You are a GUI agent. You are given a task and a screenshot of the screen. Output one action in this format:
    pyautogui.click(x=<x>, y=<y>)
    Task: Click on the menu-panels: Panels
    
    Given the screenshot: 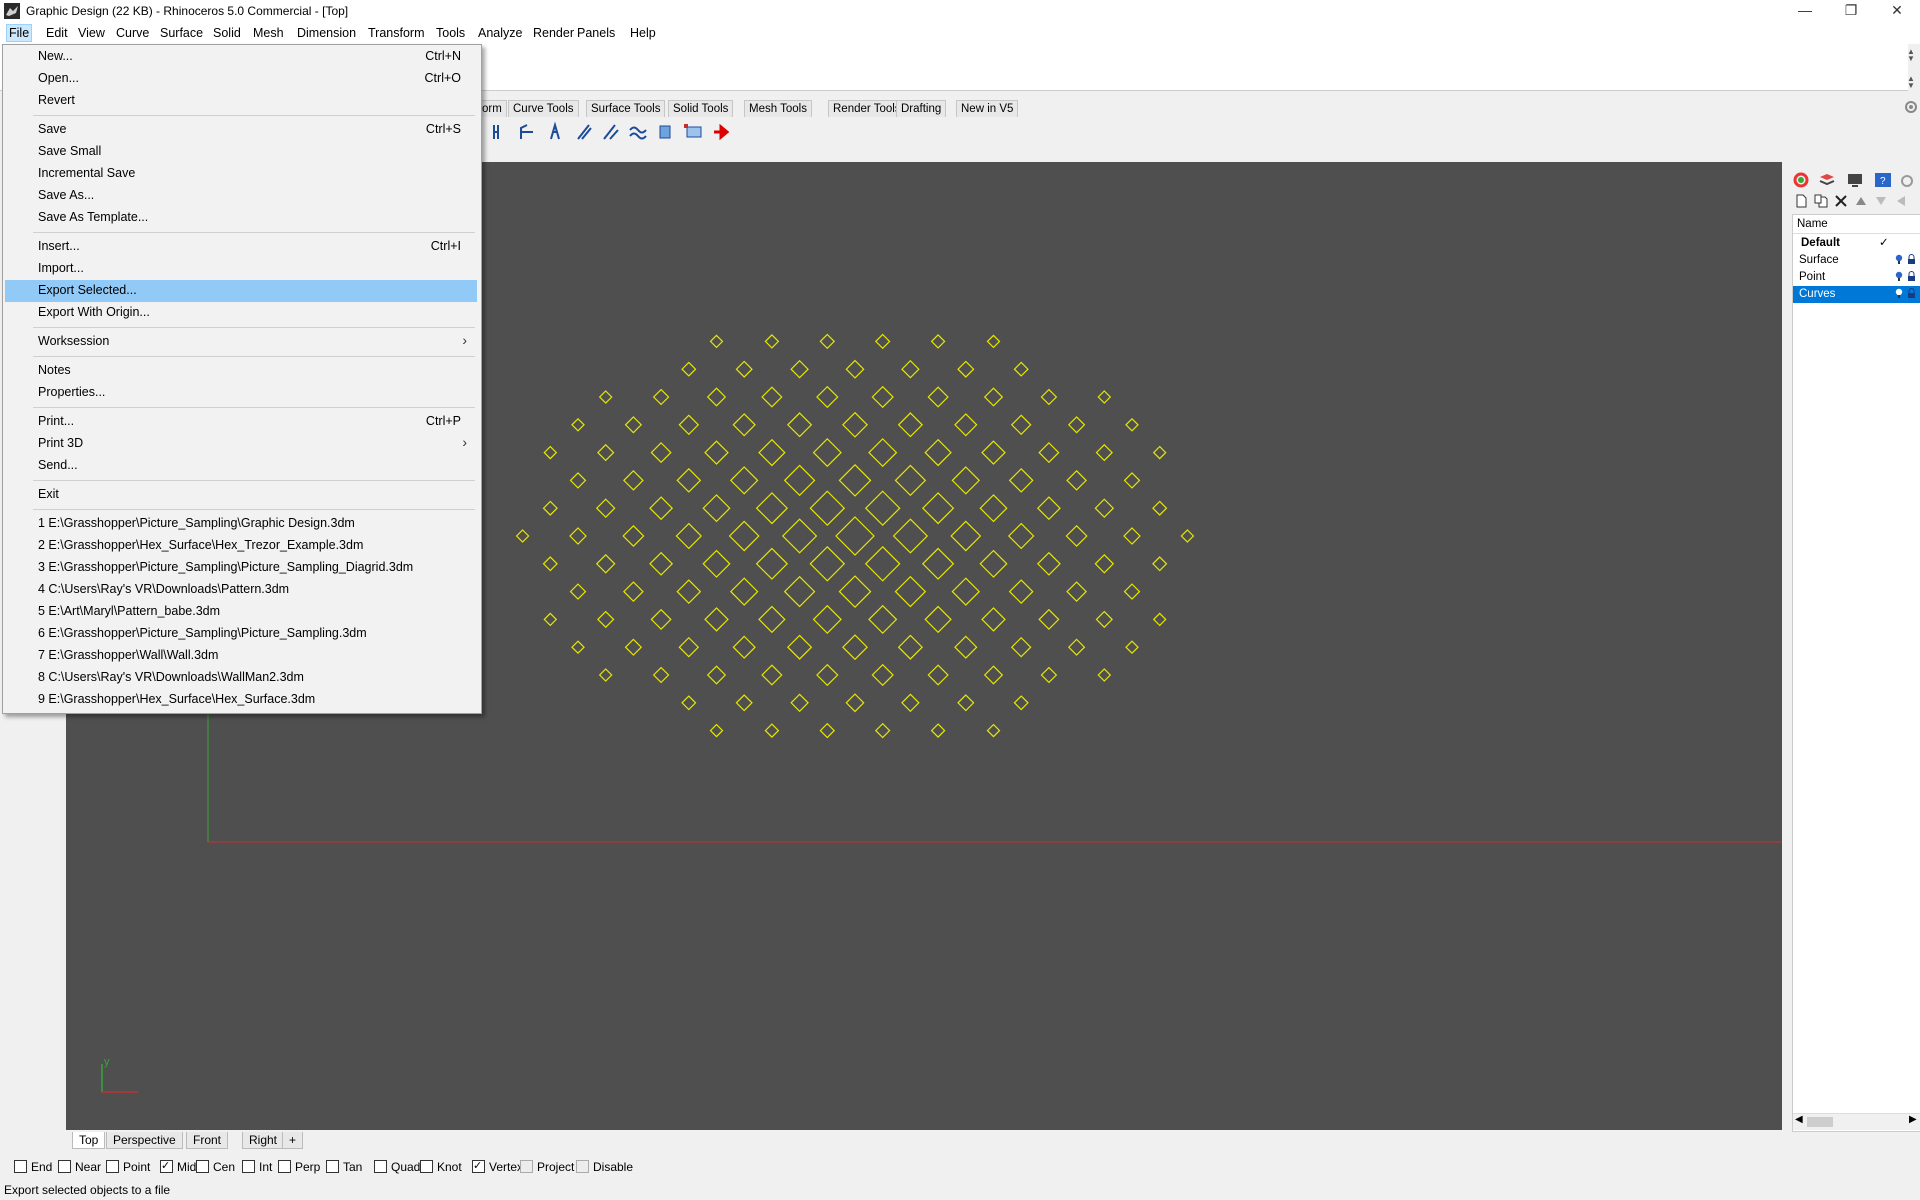 What is the action you would take?
    pyautogui.click(x=596, y=33)
    